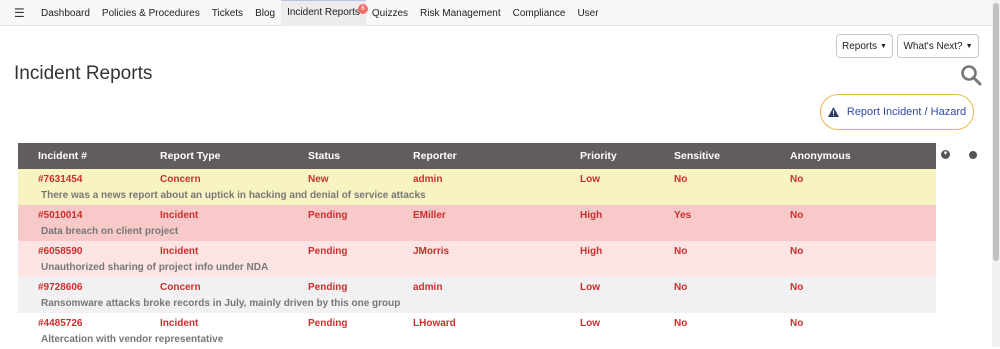 The width and height of the screenshot is (1000, 349). What do you see at coordinates (996, 132) in the screenshot?
I see `scrollbar-thumb` at bounding box center [996, 132].